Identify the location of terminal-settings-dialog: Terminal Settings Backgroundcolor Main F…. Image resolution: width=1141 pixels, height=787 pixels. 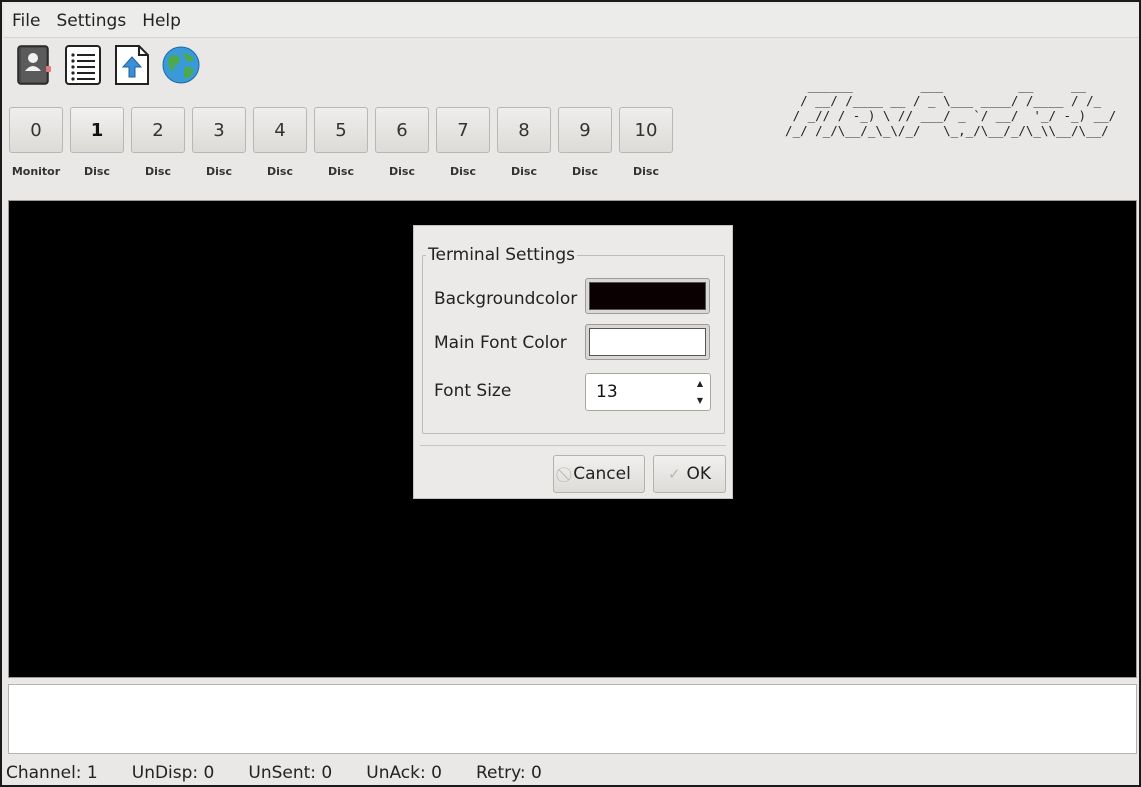
(573, 362).